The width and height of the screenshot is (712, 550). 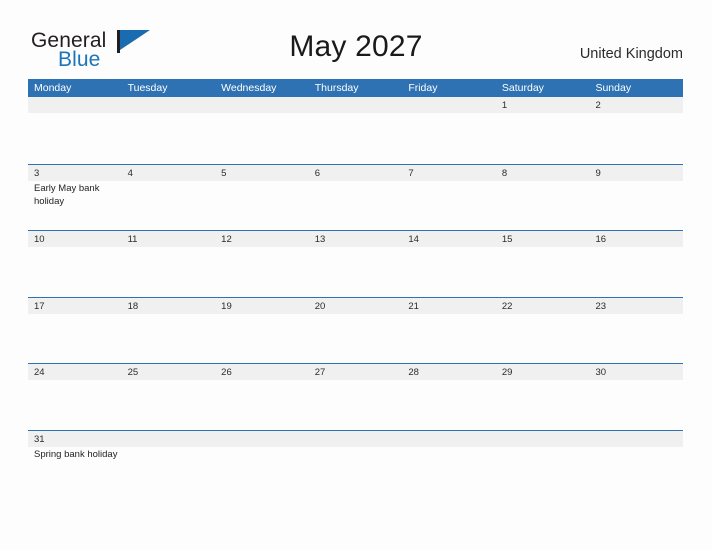 I want to click on day-number: 30, so click(x=601, y=372).